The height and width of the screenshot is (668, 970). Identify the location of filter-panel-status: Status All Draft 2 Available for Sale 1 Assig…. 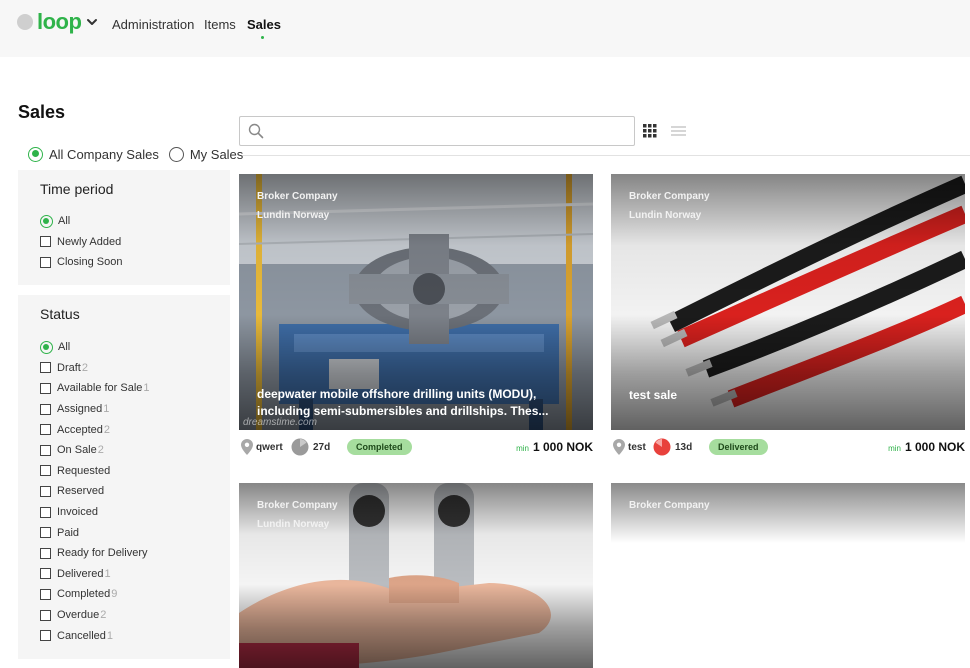
(124, 477).